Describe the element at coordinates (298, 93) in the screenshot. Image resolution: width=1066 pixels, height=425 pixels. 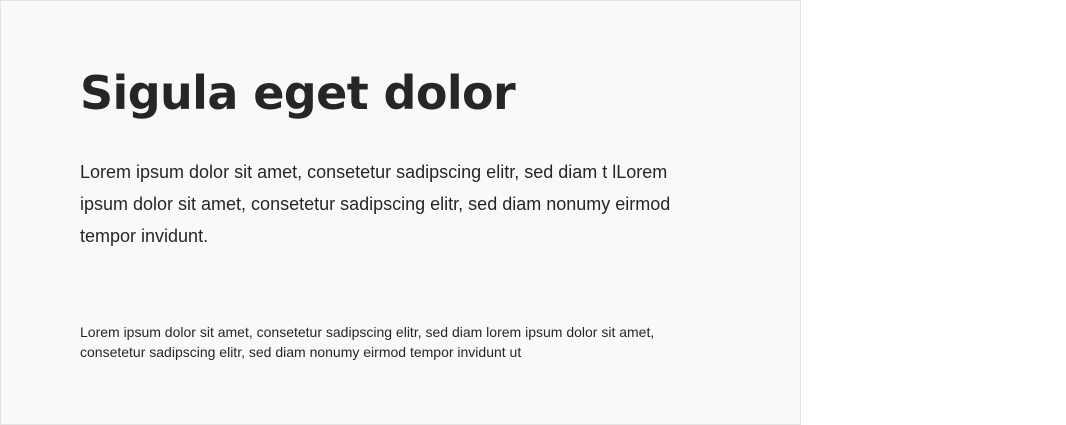
I see `card-title: Sigula eget dolor` at that location.